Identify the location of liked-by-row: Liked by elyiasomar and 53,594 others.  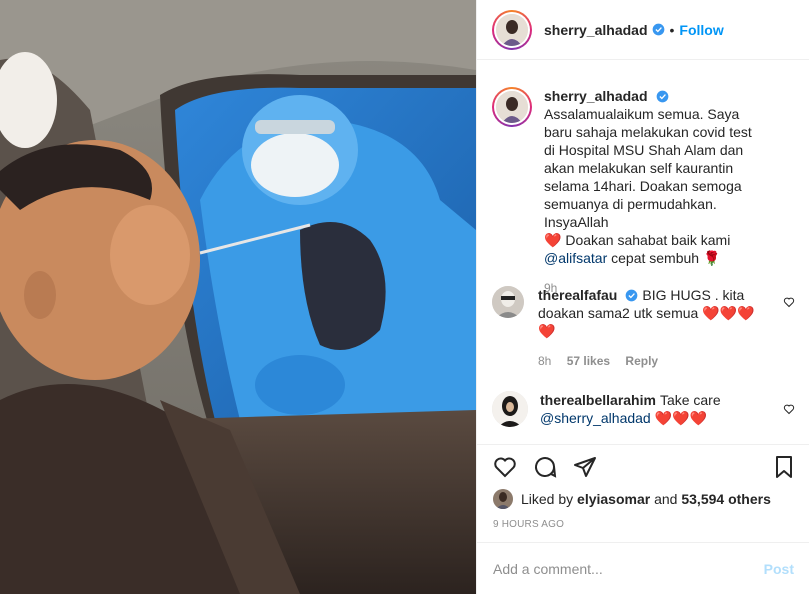
(632, 499).